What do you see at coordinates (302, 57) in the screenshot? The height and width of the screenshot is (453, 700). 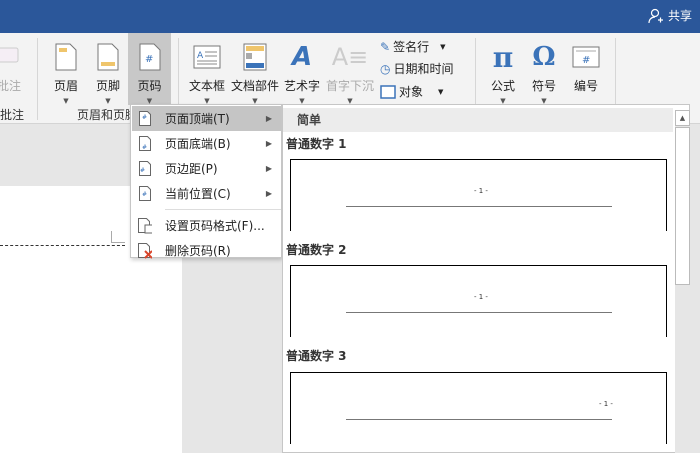 I see `wordart-icon: A` at bounding box center [302, 57].